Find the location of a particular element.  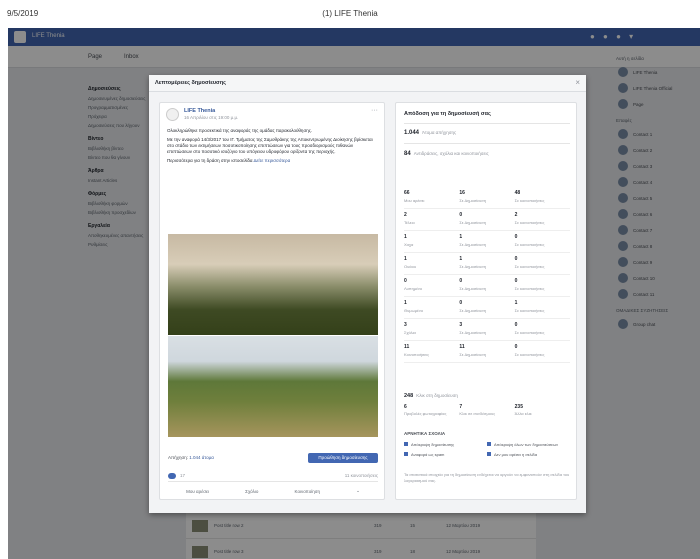

metric-label: Κλικ σε συνδέσμους is located at coordinates (477, 413).